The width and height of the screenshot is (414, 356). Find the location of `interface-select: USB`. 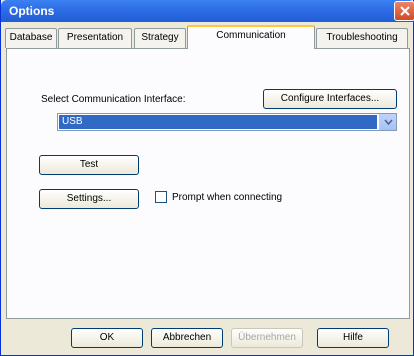

interface-select: USB is located at coordinates (227, 122).